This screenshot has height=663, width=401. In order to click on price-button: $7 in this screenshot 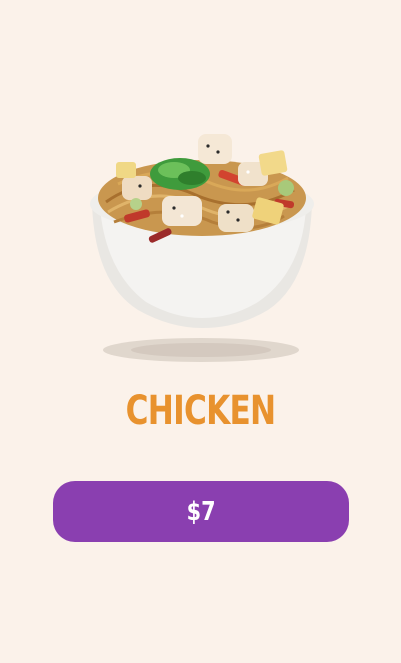, I will do `click(201, 511)`.